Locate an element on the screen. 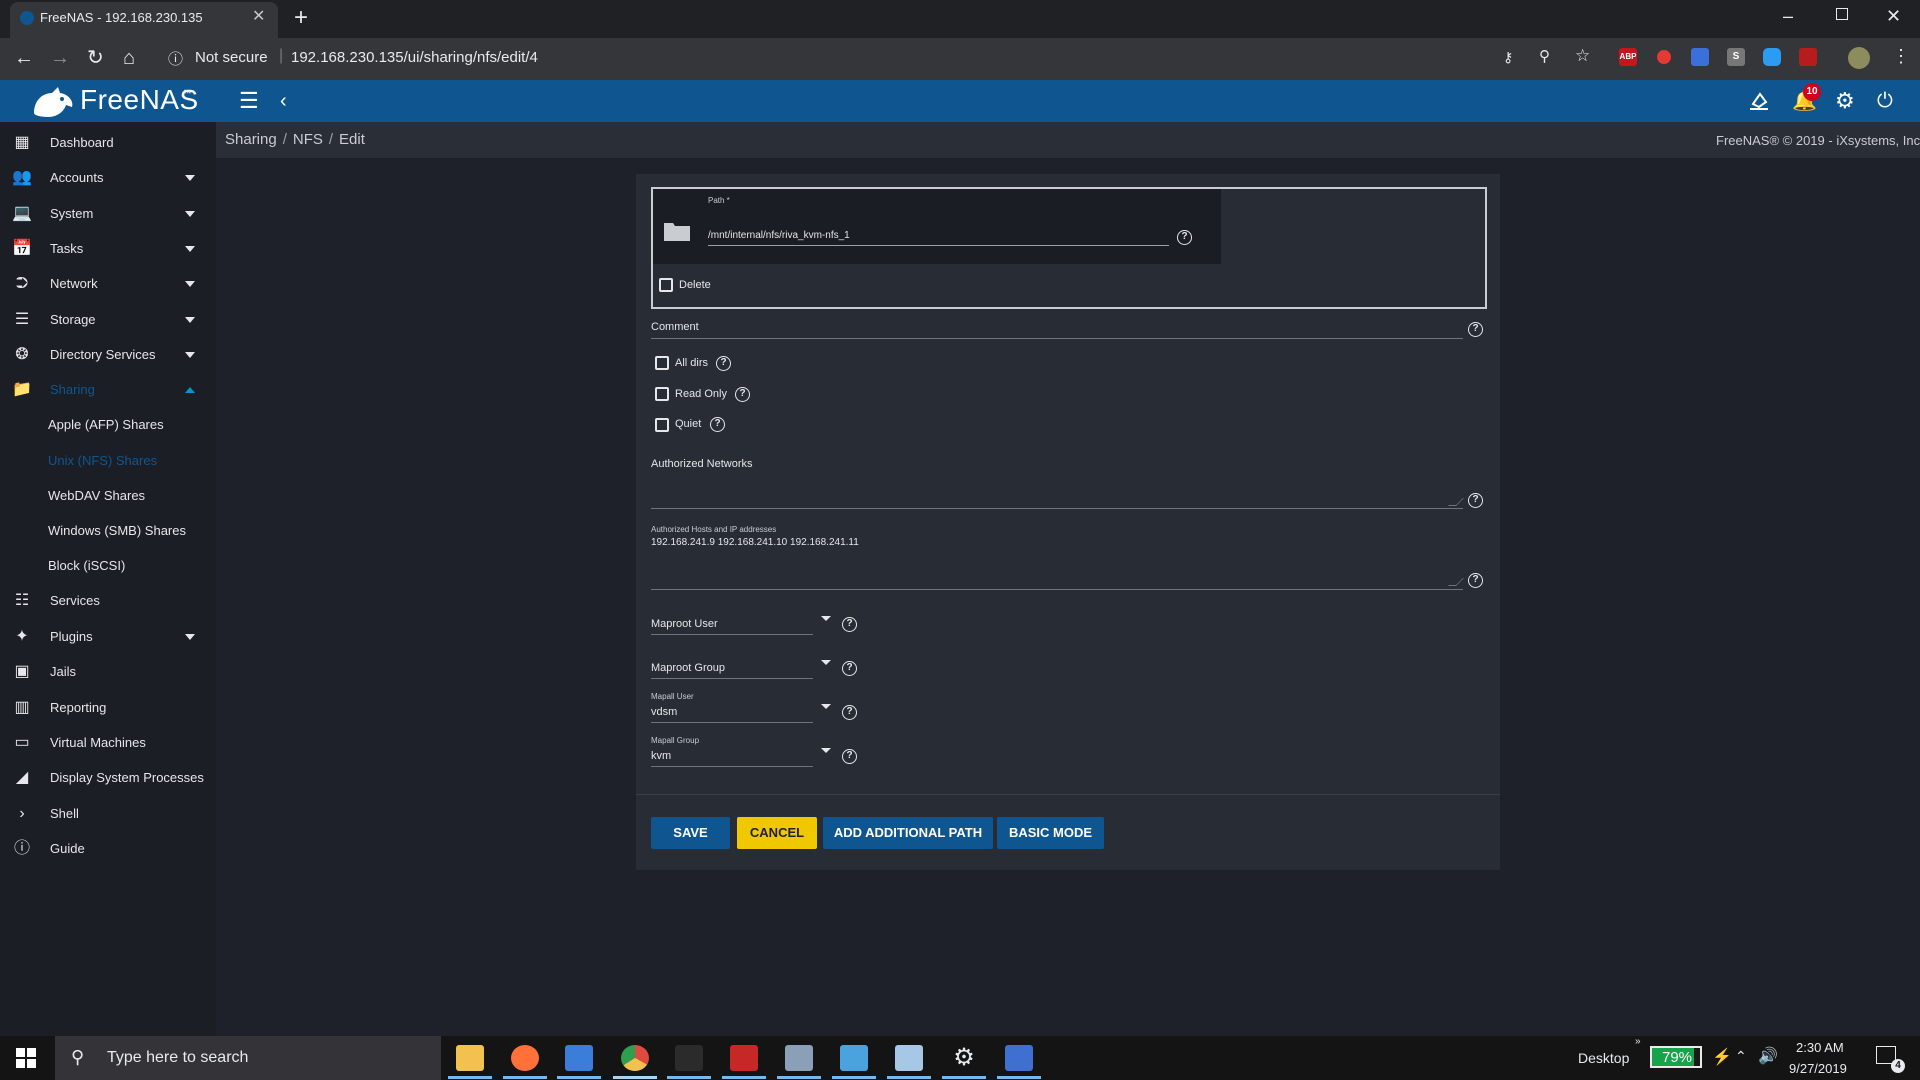  toolbar-expand-icon: » is located at coordinates (1638, 1041).